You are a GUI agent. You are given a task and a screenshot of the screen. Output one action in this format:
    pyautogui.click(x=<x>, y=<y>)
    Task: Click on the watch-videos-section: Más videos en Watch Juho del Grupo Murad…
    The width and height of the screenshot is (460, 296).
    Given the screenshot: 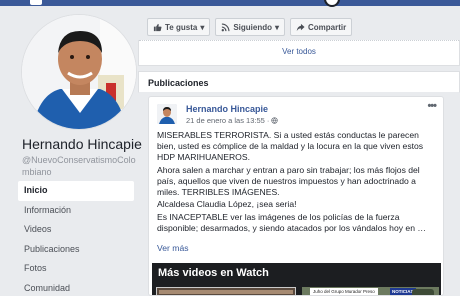 What is the action you would take?
    pyautogui.click(x=296, y=279)
    